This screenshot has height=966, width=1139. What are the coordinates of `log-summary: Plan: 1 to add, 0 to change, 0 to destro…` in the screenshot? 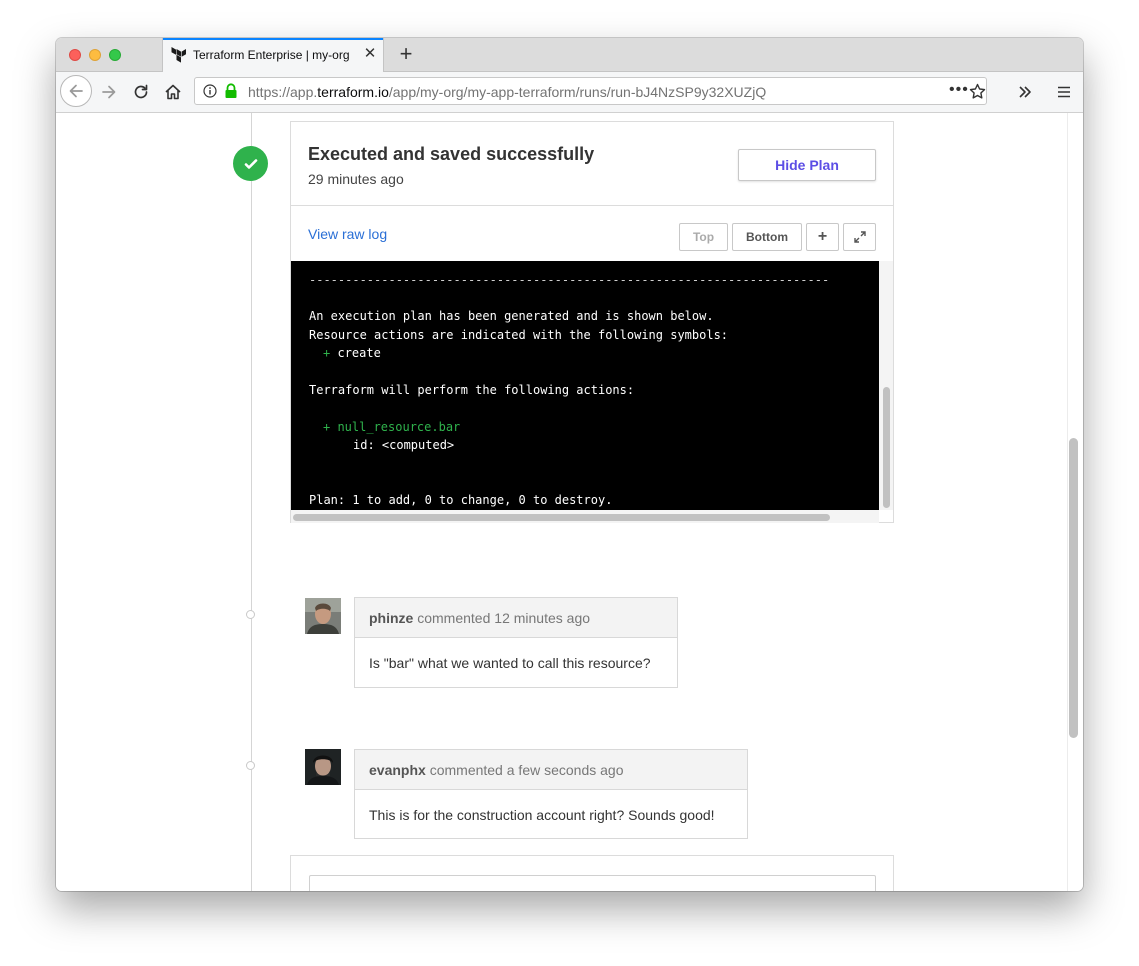 It's located at (461, 500).